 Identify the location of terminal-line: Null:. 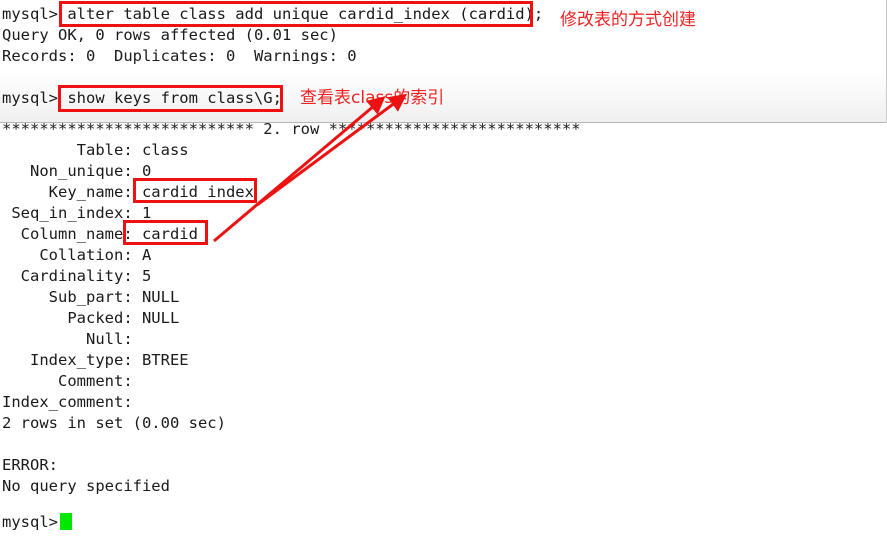
(67, 339).